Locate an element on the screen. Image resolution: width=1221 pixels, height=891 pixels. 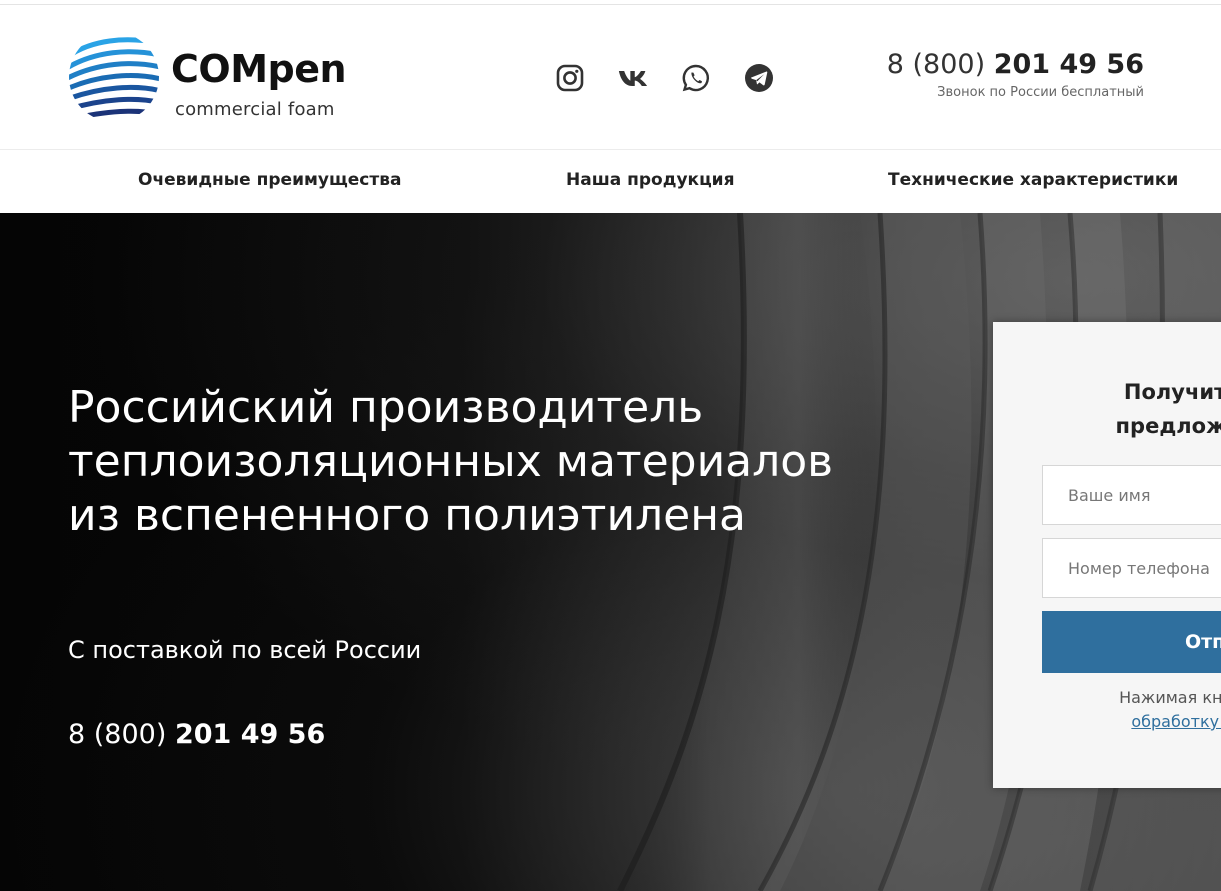
logo-globe-icon is located at coordinates (114, 79).